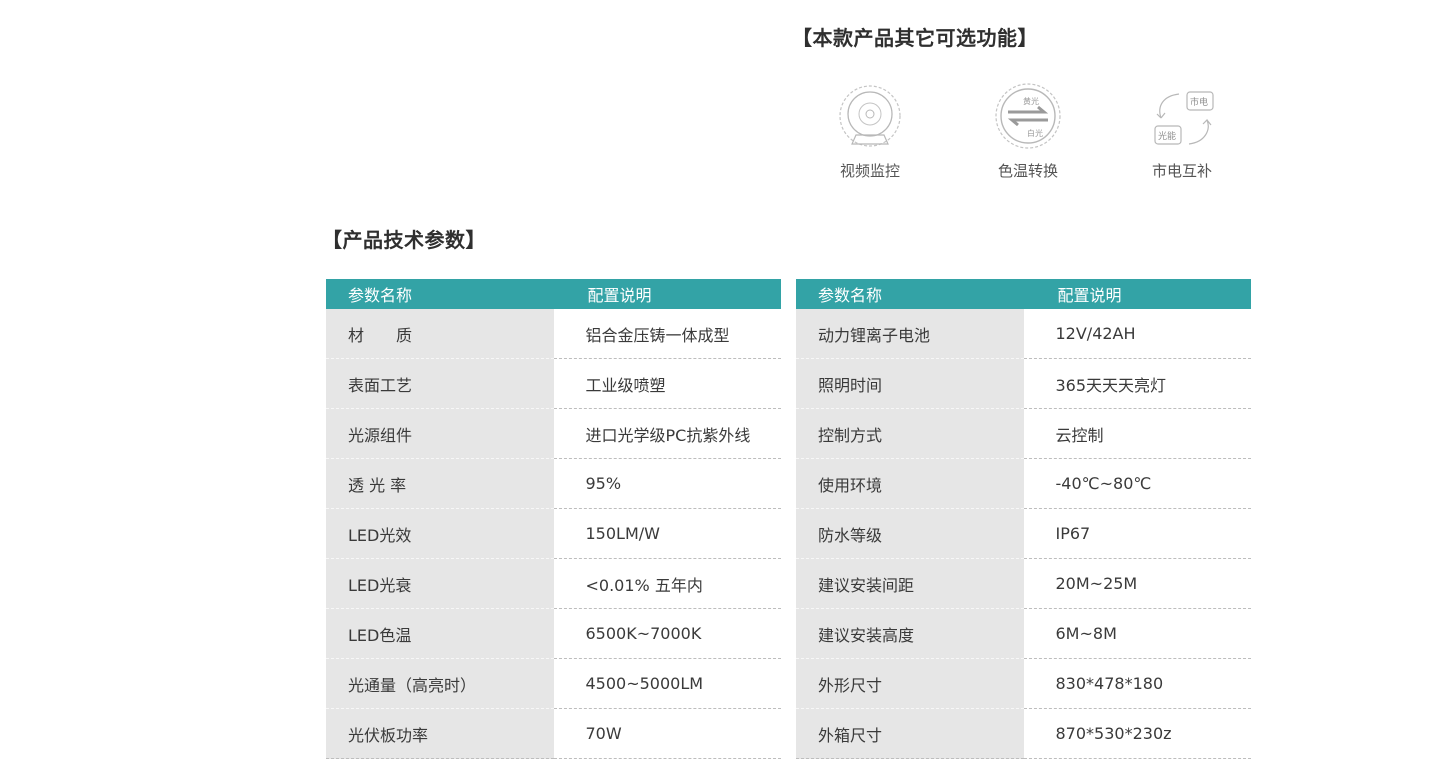 The height and width of the screenshot is (771, 1440). What do you see at coordinates (1181, 171) in the screenshot?
I see `feature-label: 市电互补` at bounding box center [1181, 171].